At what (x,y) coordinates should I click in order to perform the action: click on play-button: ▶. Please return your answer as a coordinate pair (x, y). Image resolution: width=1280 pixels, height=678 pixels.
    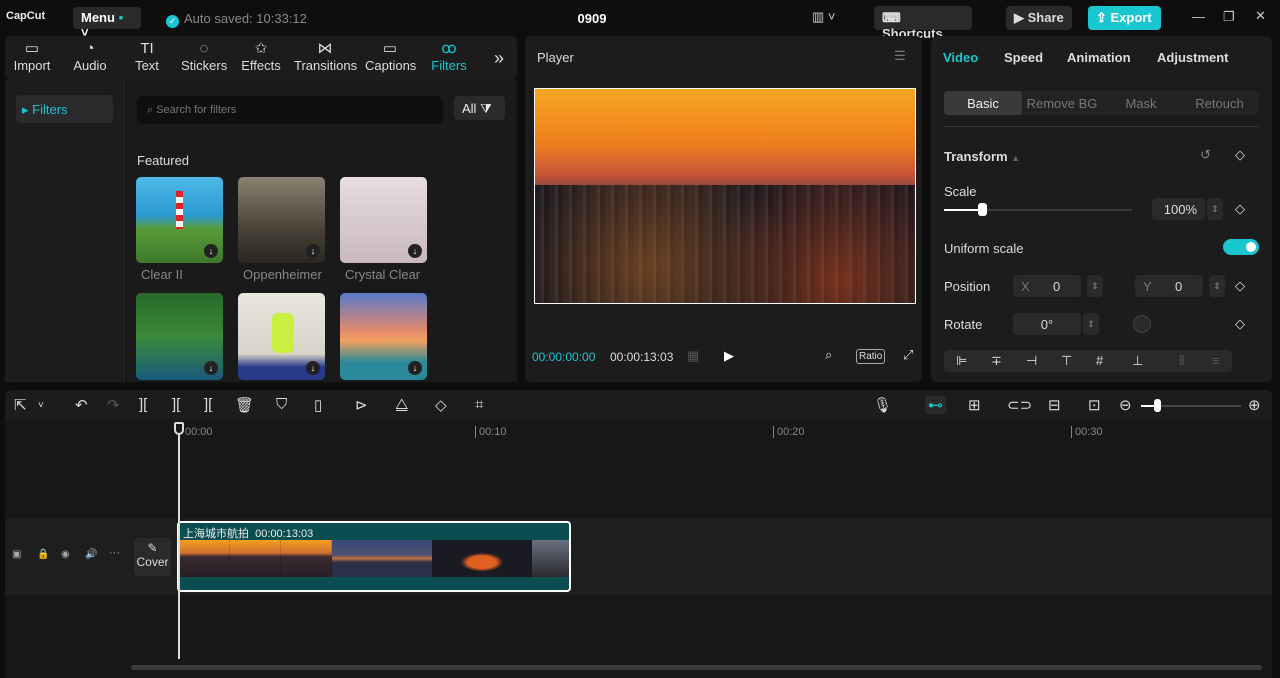
    Looking at the image, I should click on (729, 356).